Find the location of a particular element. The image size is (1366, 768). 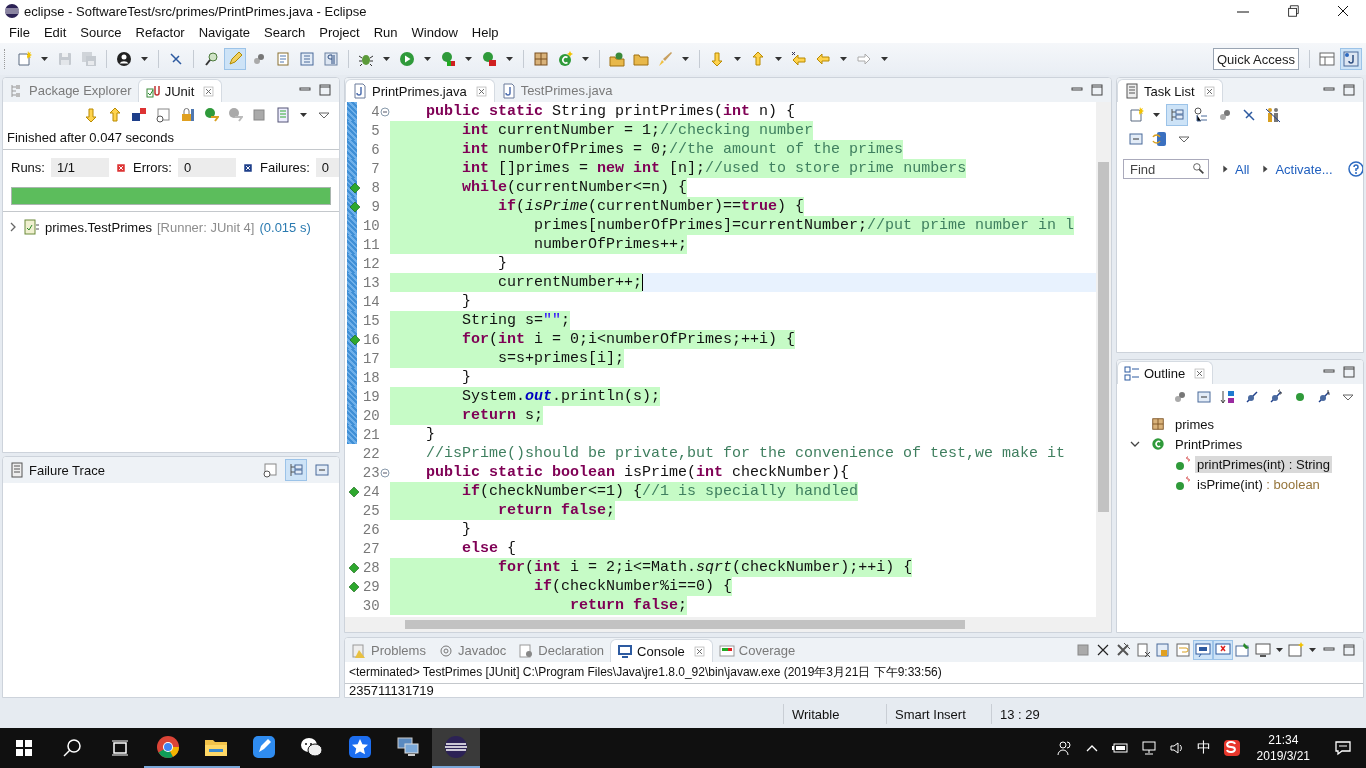

view-tab: Task List is located at coordinates (1170, 90).